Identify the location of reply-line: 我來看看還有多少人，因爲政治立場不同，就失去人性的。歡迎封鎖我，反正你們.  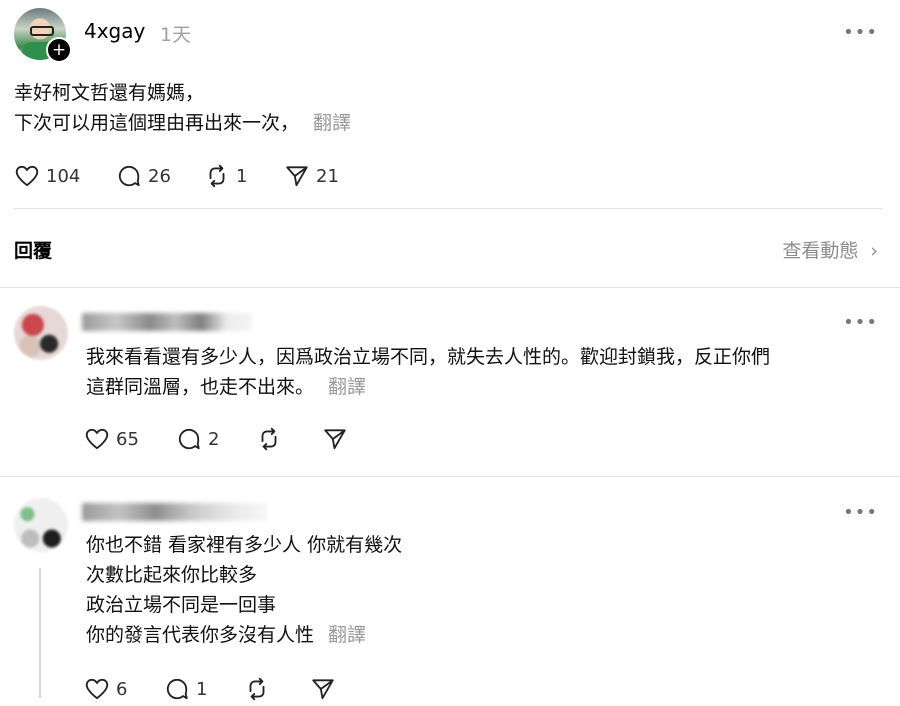
(428, 357).